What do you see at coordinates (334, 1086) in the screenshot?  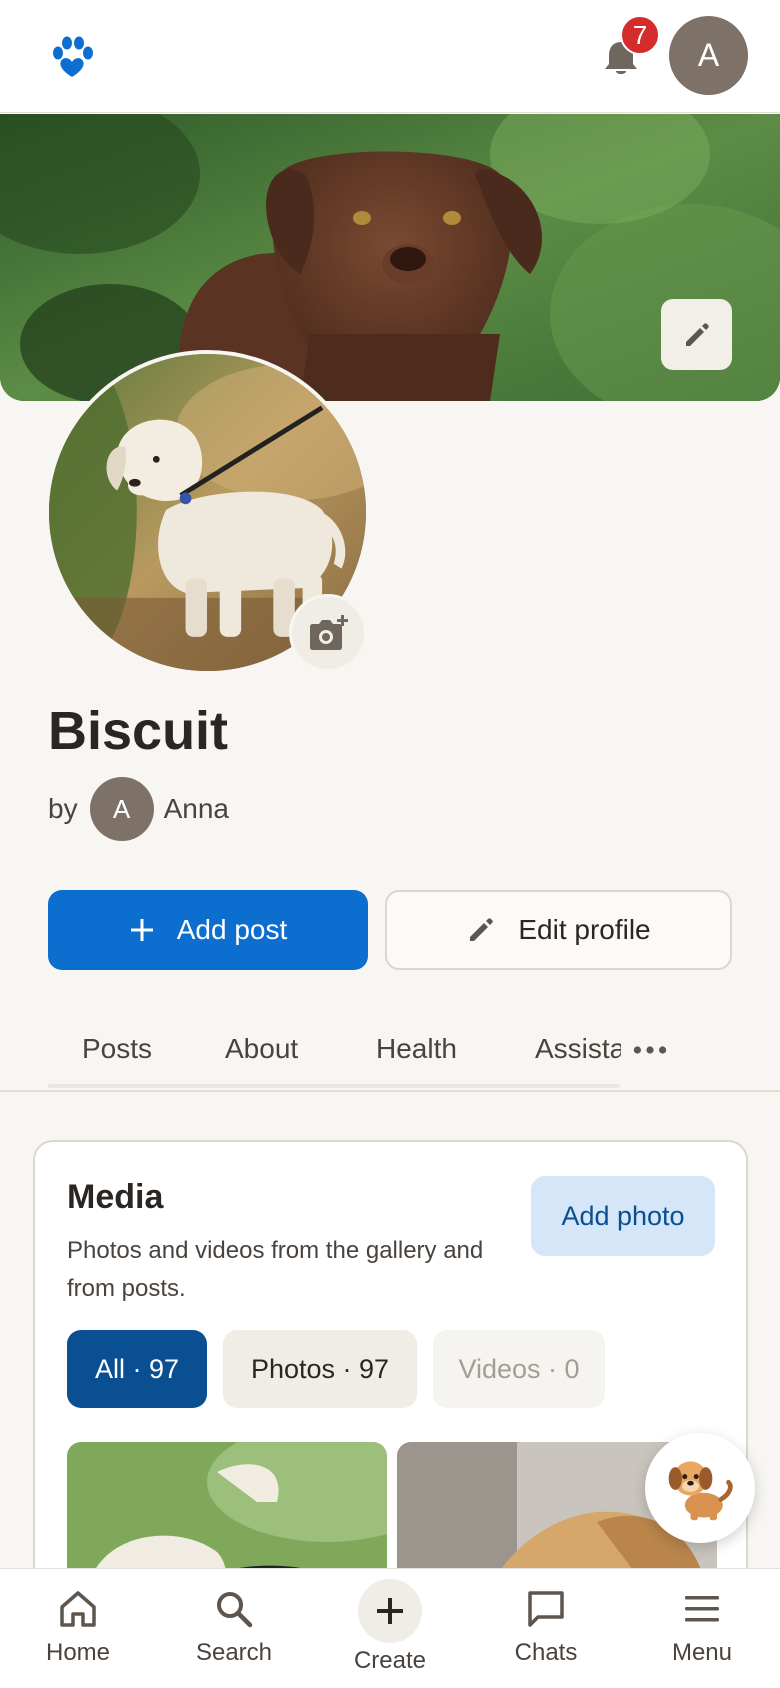 I see `tabs-scroll-track` at bounding box center [334, 1086].